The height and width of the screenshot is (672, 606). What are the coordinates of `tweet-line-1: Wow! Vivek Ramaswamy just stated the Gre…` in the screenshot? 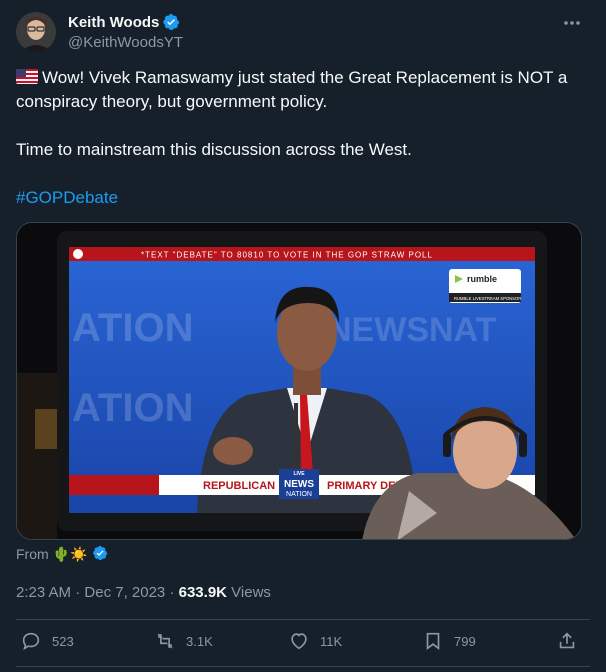 It's located at (292, 89).